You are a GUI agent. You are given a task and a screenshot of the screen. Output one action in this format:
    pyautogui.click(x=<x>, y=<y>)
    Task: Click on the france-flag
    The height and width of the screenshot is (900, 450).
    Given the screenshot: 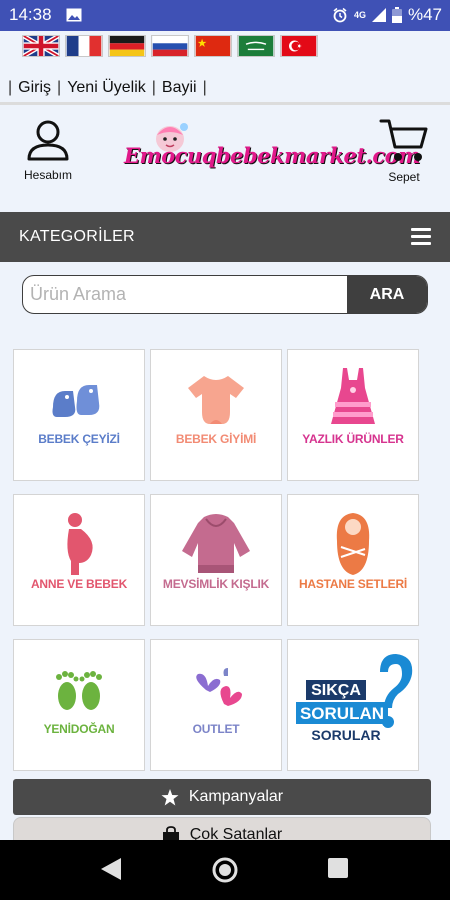 What is the action you would take?
    pyautogui.click(x=84, y=46)
    